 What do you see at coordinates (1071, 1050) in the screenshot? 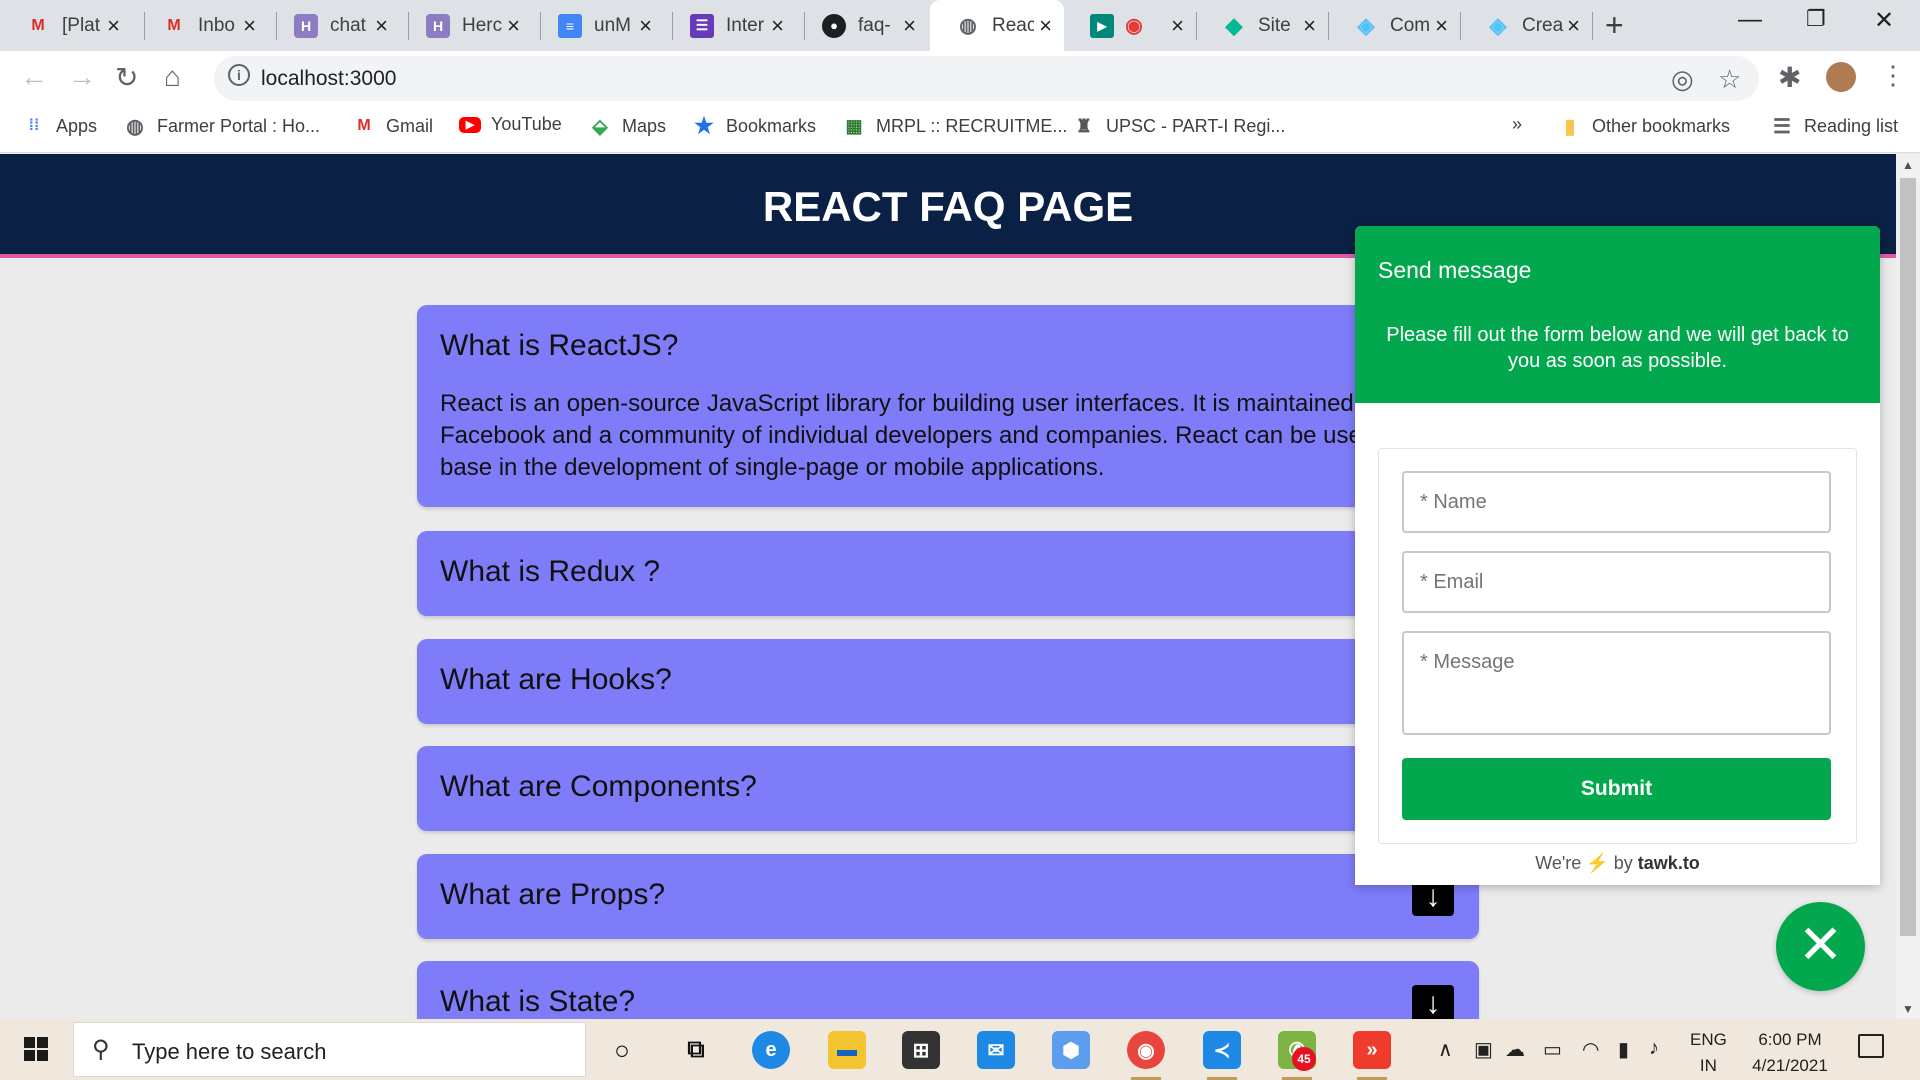
I see `cube-app-icon: ⬢` at bounding box center [1071, 1050].